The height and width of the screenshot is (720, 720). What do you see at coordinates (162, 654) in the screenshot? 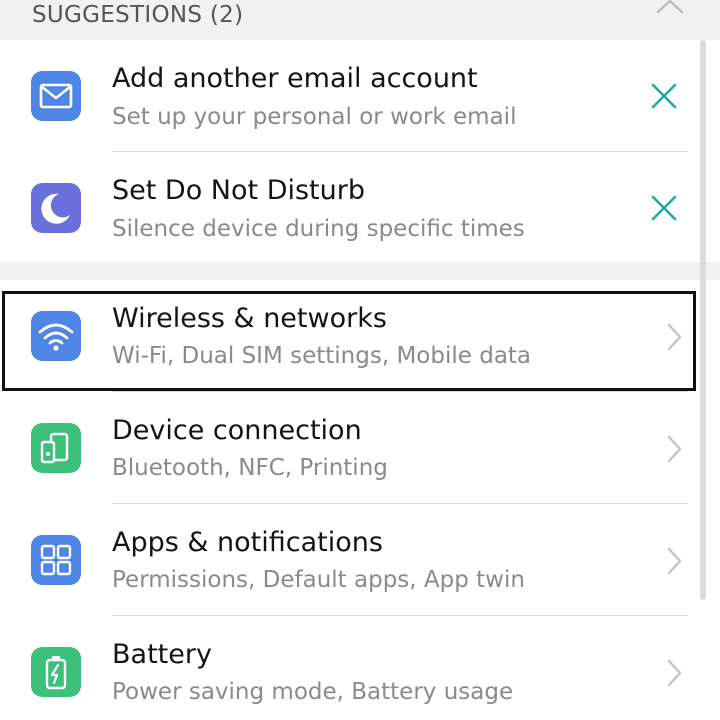
I see `battery-title: Battery` at bounding box center [162, 654].